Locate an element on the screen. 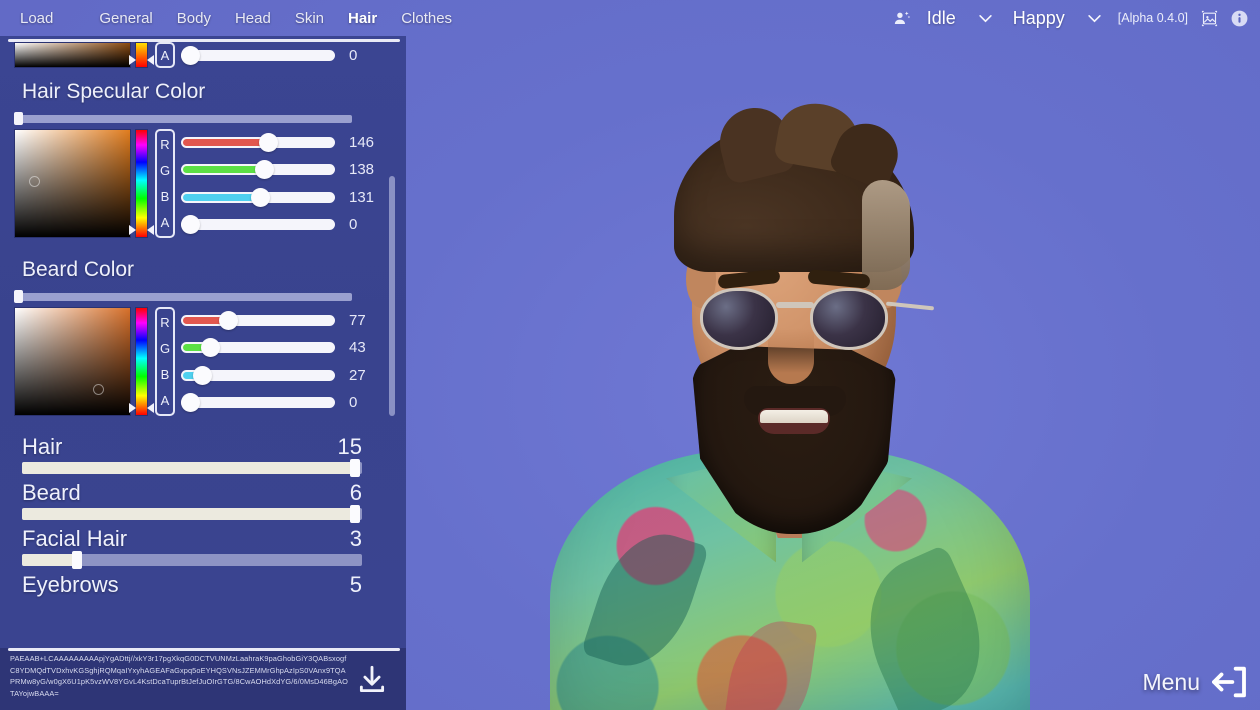 Image resolution: width=1260 pixels, height=710 pixels. expression-value: Happy is located at coordinates (1038, 17).